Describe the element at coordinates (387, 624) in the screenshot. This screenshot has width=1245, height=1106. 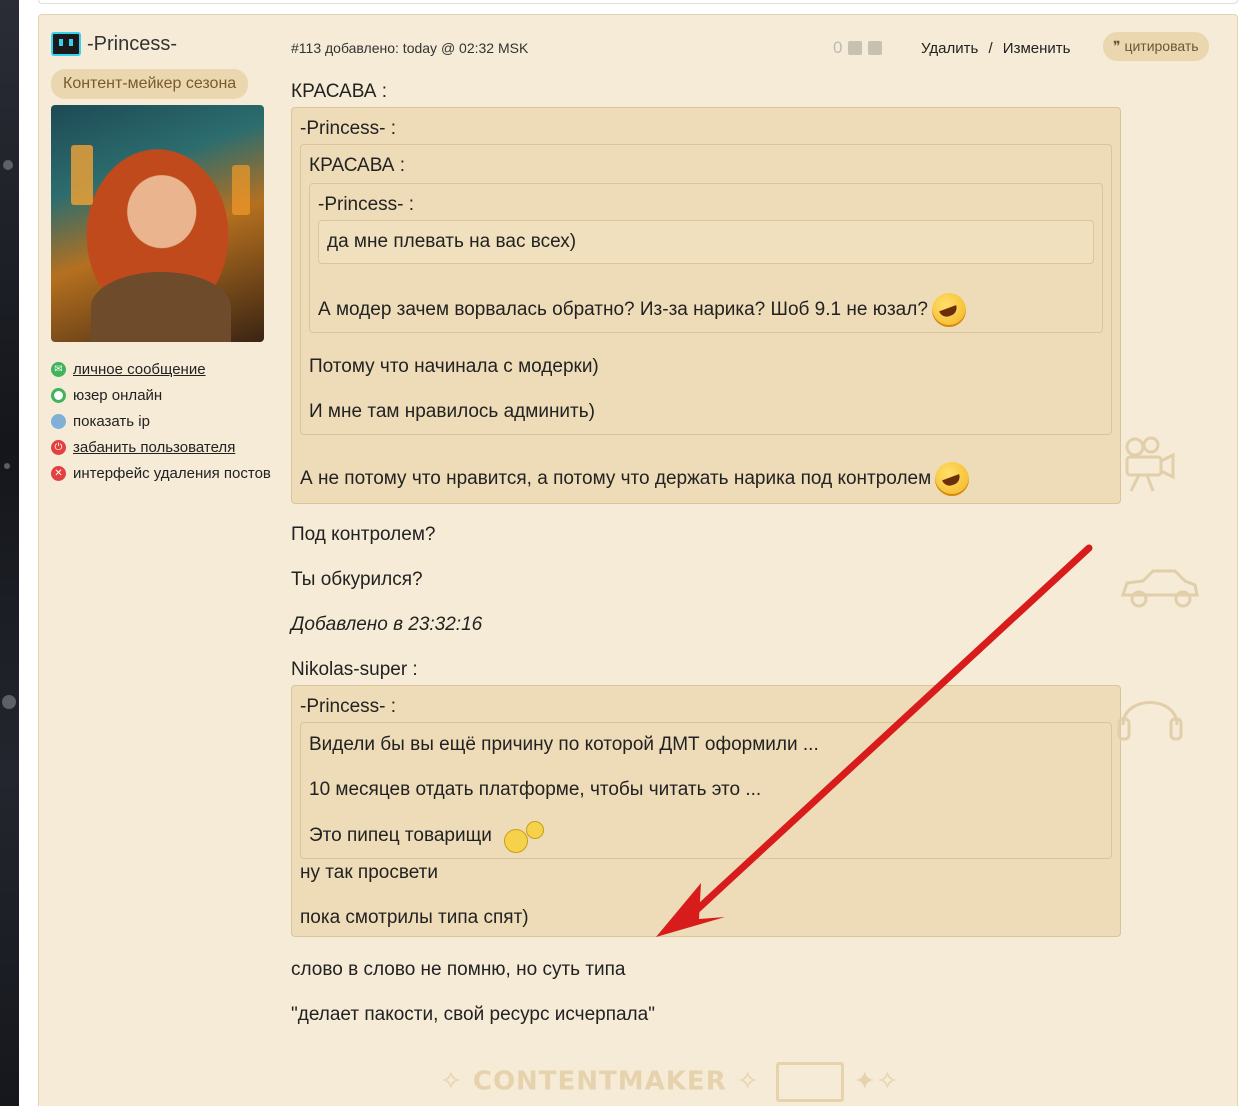
I see `added-timestamp: Добавлено в 23:32:16` at that location.